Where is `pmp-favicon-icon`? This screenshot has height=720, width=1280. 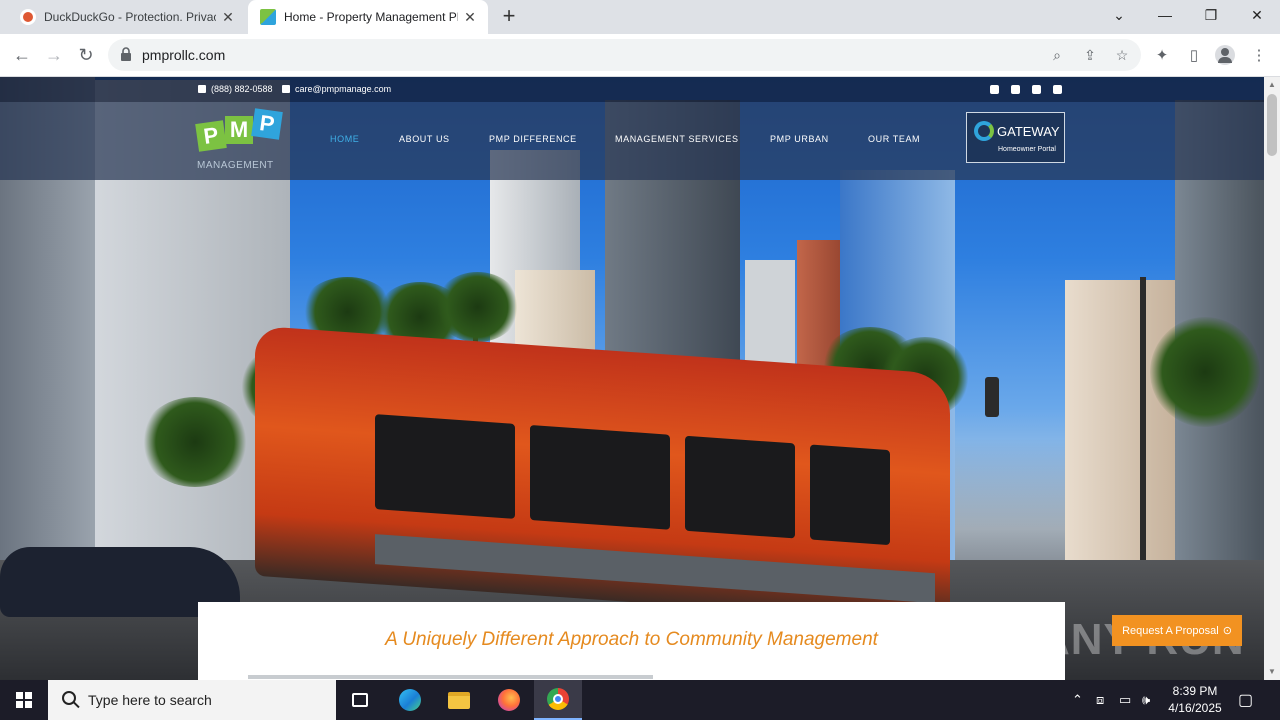
pmp-favicon-icon is located at coordinates (268, 17).